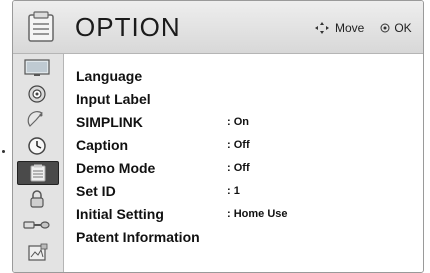 The width and height of the screenshot is (430, 273). Describe the element at coordinates (3, 151) in the screenshot. I see `page-marker-dot` at that location.